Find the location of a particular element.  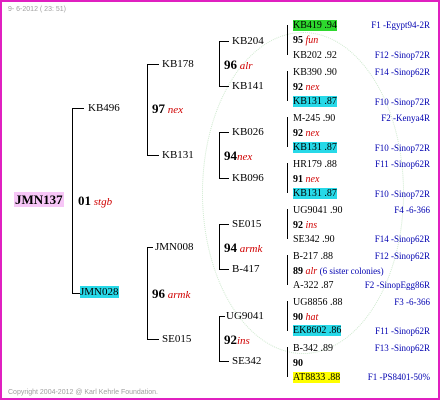

gen4-entry: KB390 .90 is located at coordinates (315, 72).